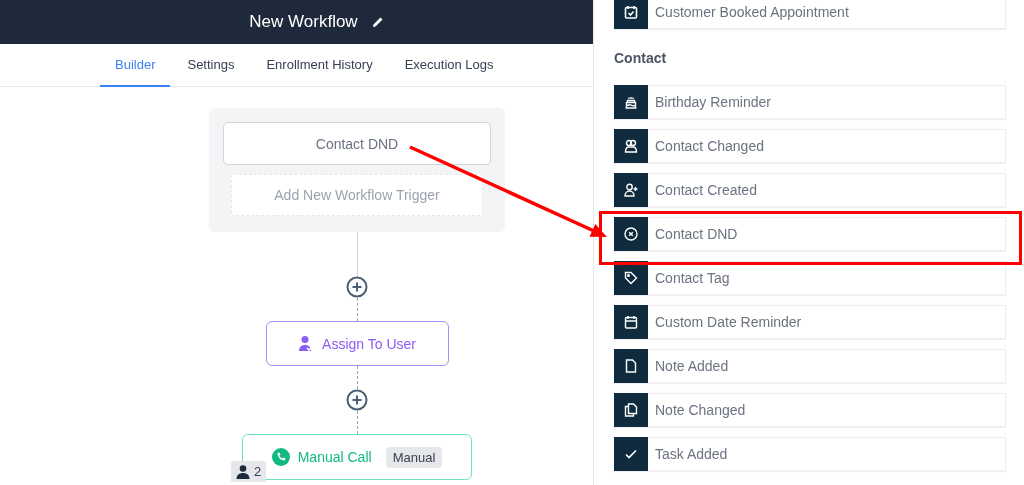  Describe the element at coordinates (357, 143) in the screenshot. I see `trigger-card: Contact DND` at that location.